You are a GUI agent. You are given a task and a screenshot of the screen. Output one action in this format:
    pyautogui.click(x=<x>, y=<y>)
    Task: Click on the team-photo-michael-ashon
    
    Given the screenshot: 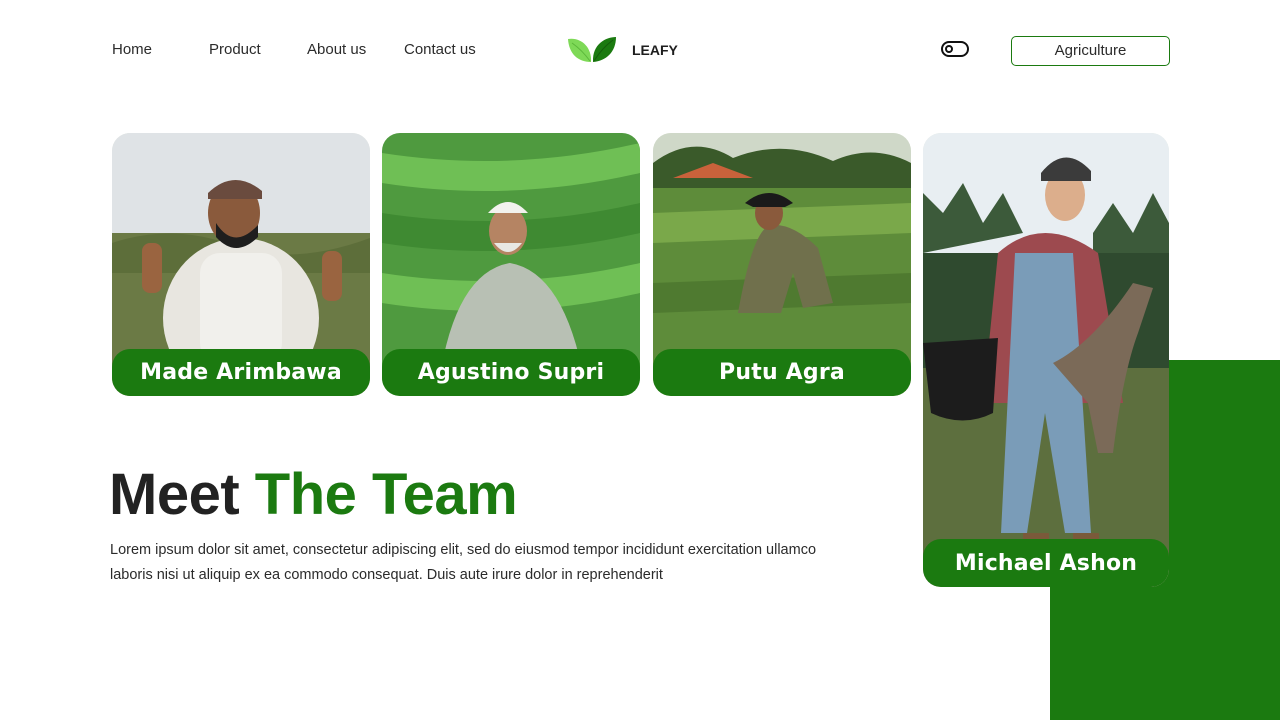 What is the action you would take?
    pyautogui.click(x=1046, y=360)
    